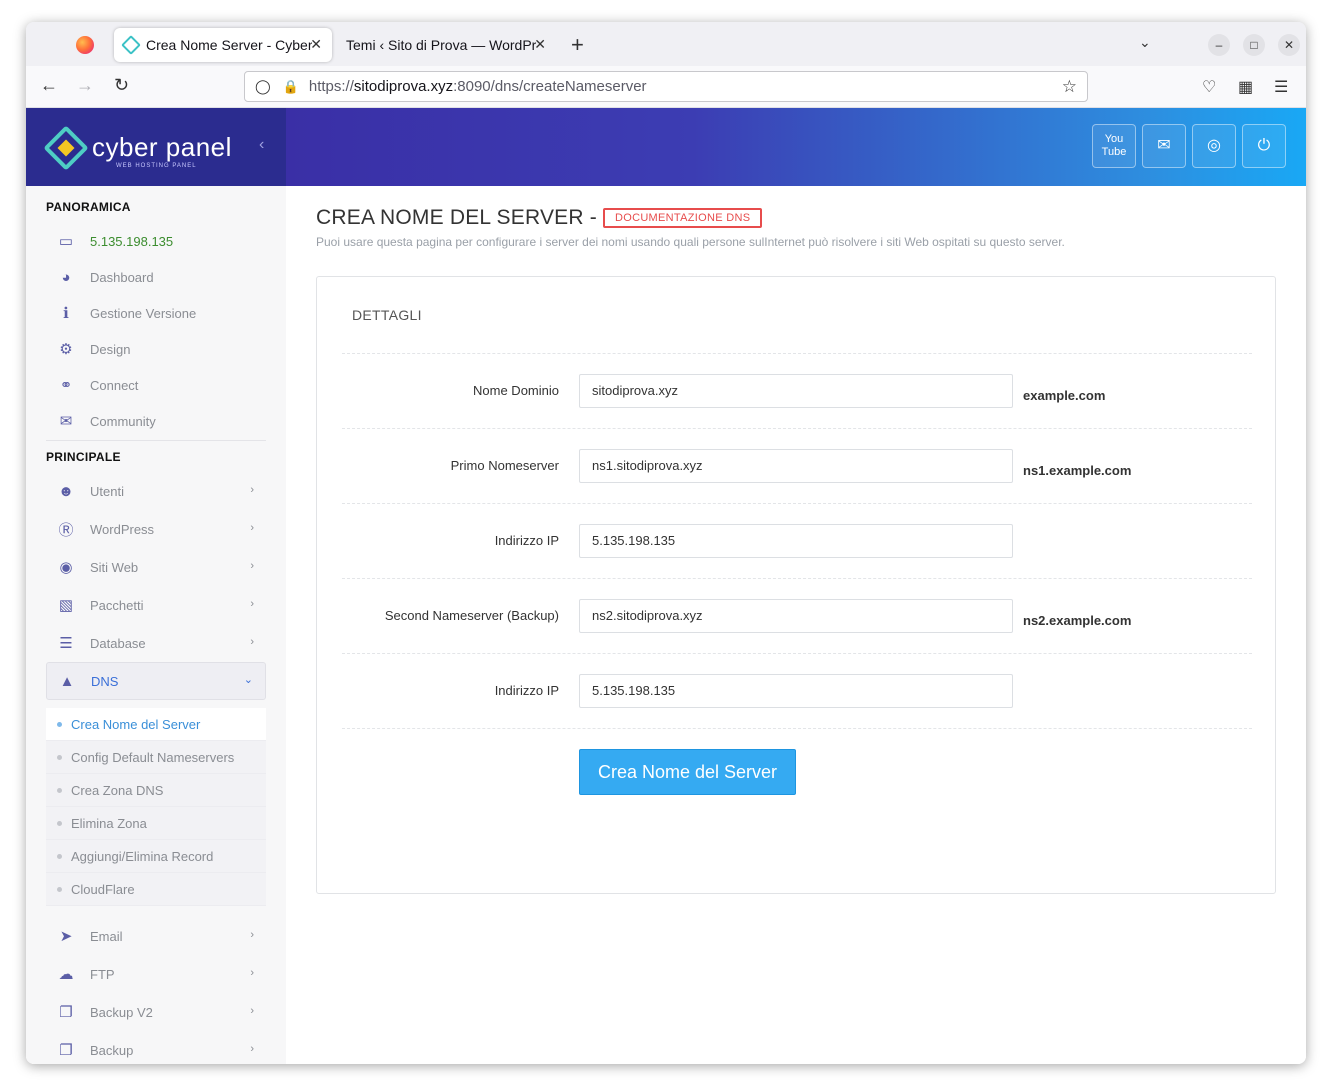  Describe the element at coordinates (156, 1048) in the screenshot. I see `sidebar-item-backup: ❐ Backup ›` at that location.